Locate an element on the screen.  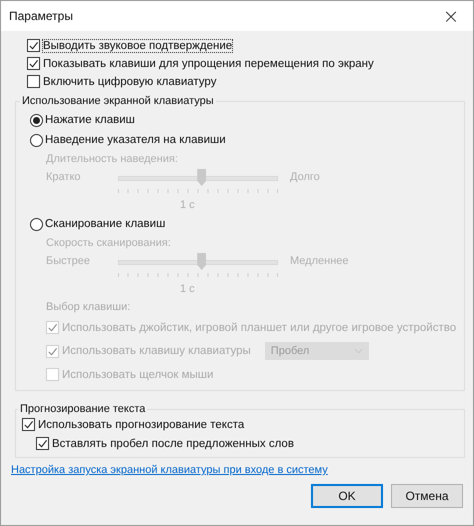
checkbox-label: Использовать джойстик, игровой планшет или другое игровое устройство is located at coordinates (259, 328).